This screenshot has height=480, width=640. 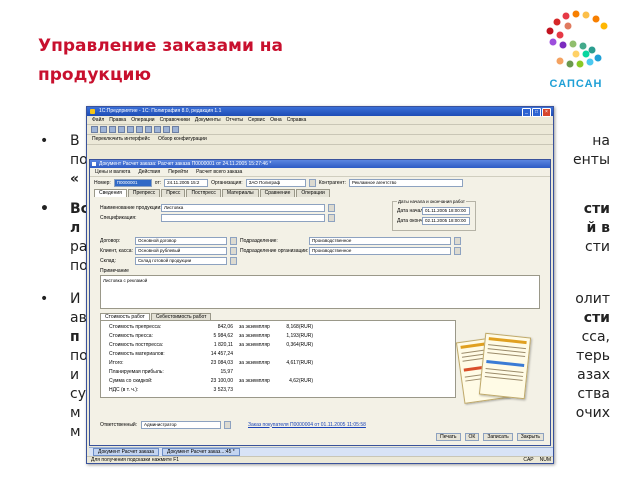 What do you see at coordinates (297, 120) in the screenshot?
I see `menu-help: Справка` at bounding box center [297, 120].